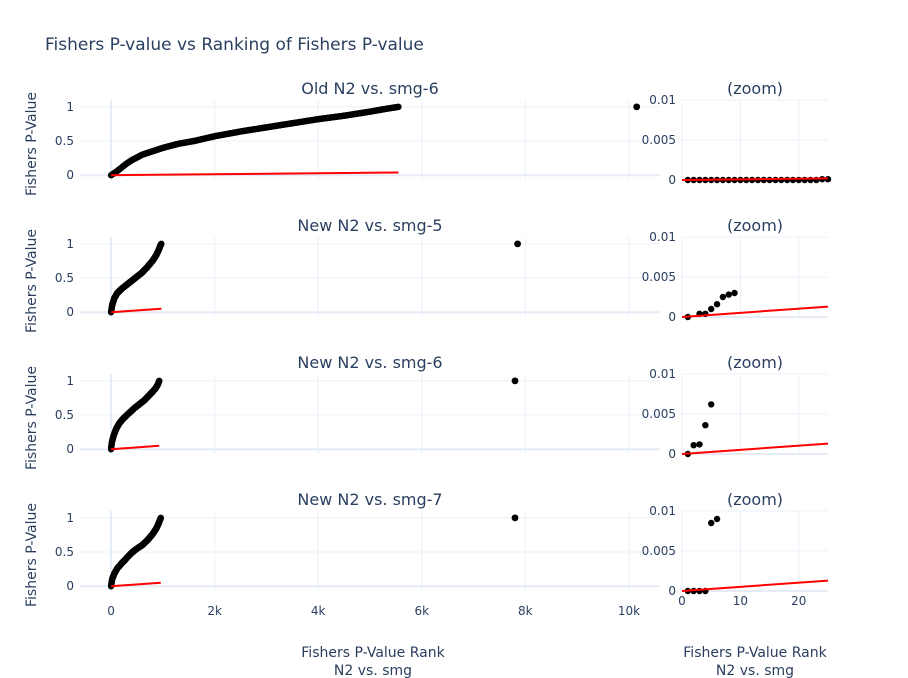  What do you see at coordinates (629, 611) in the screenshot?
I see `x-tick-label: 10k` at bounding box center [629, 611].